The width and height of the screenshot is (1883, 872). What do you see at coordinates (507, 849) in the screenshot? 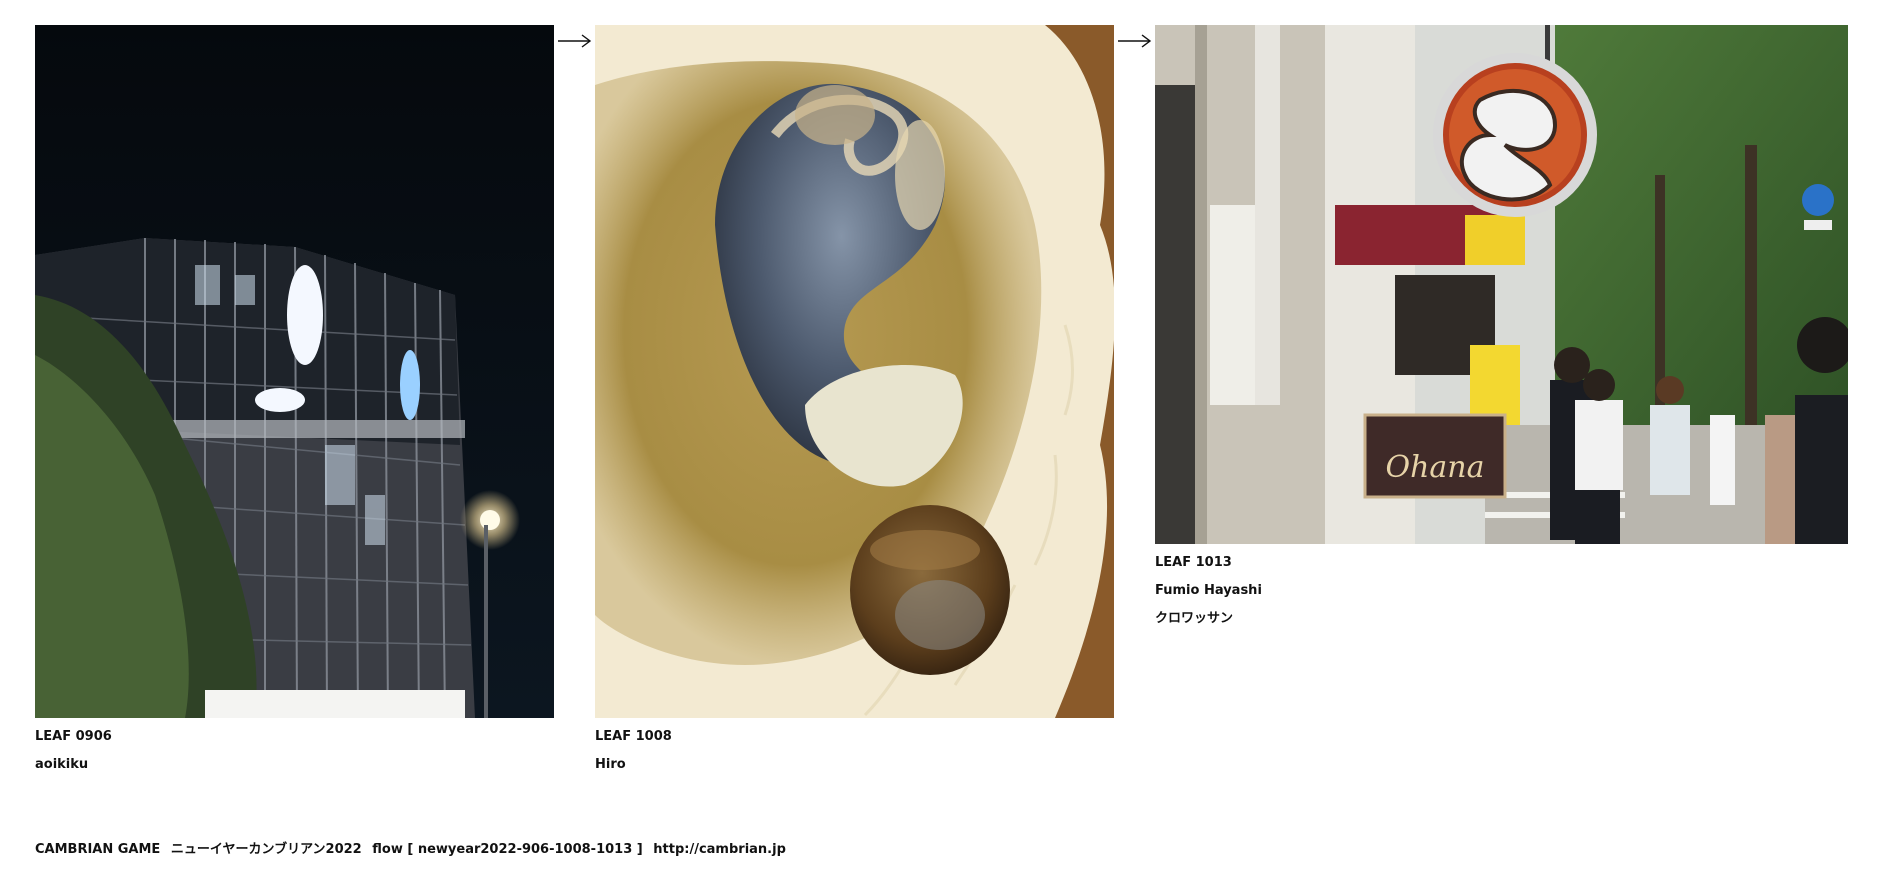
I see `footer-flow: flow [ newyear2022-906-1008-1013 ]` at bounding box center [507, 849].